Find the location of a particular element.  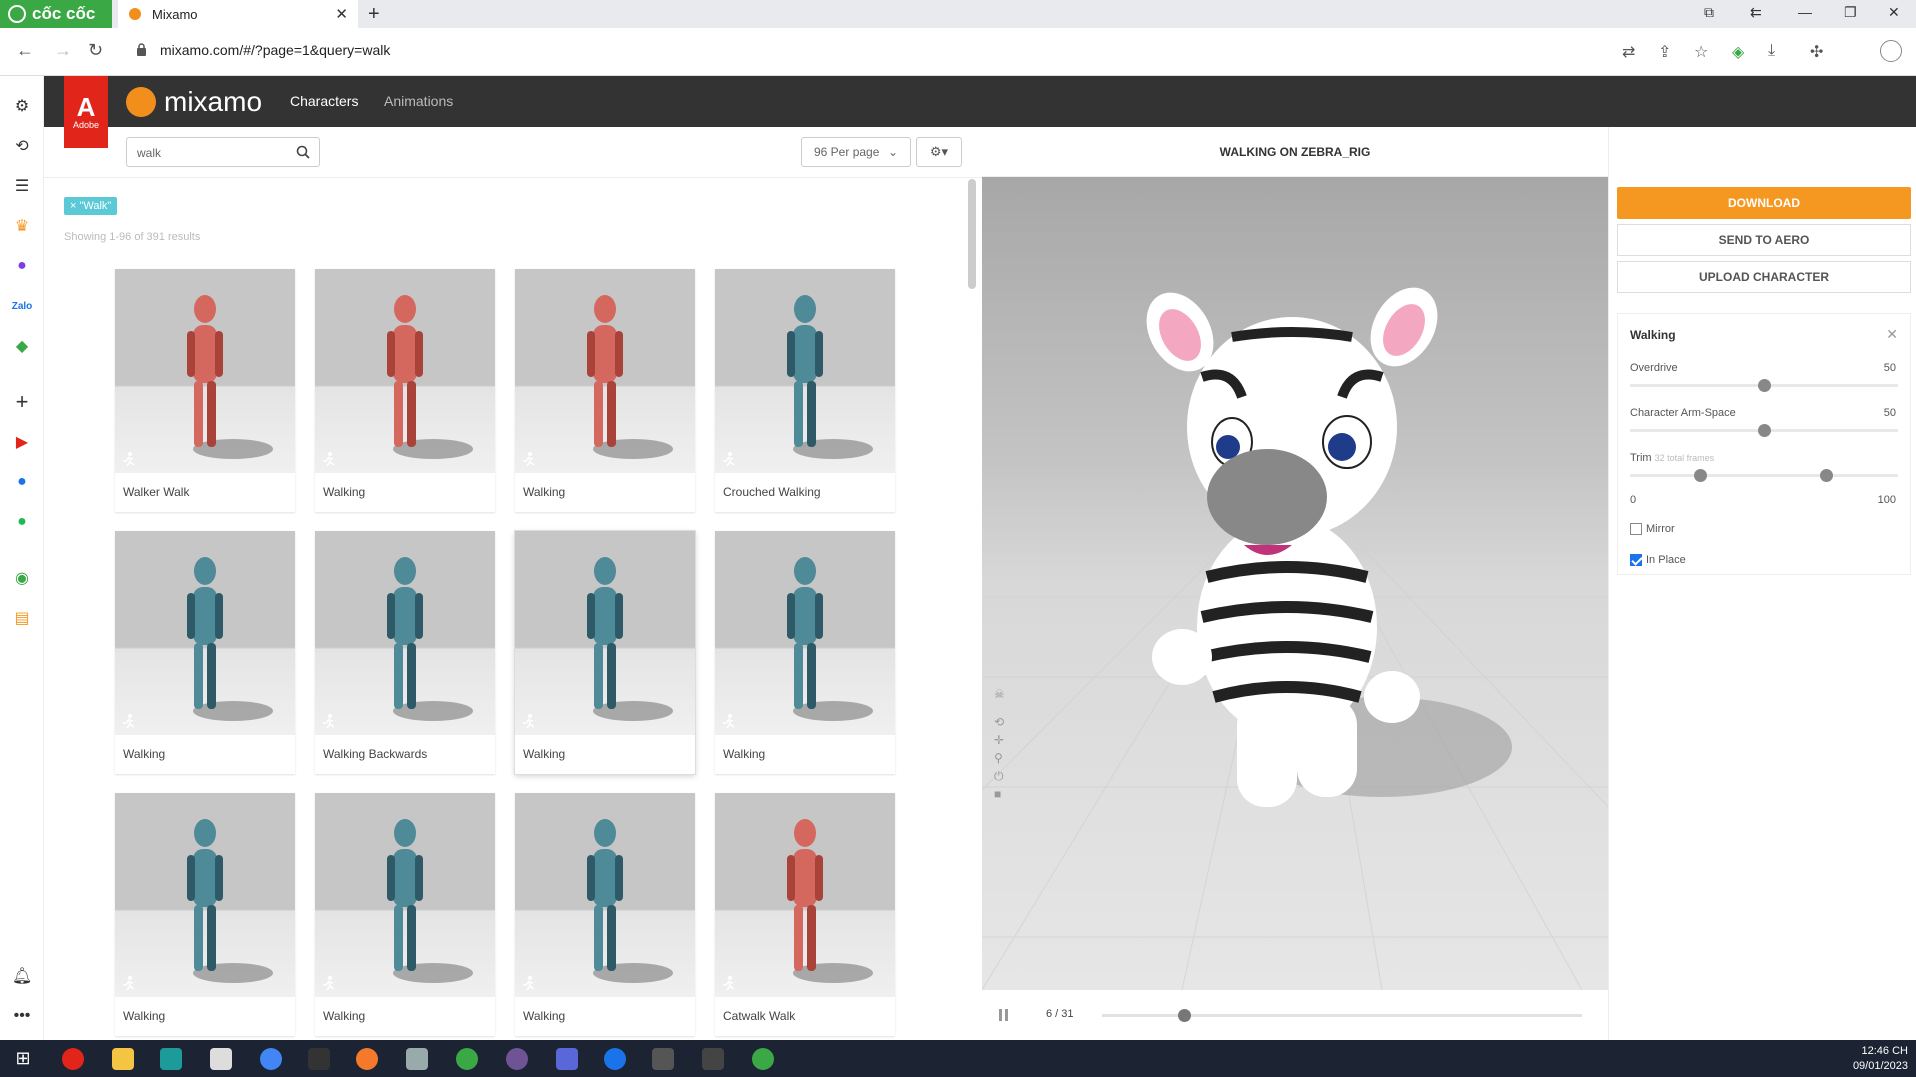

download-icon: ⤓ is located at coordinates (1777, 51).